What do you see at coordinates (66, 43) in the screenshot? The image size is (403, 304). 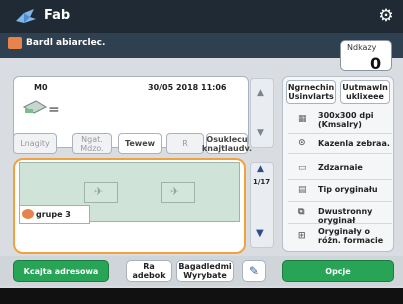 I see `notice-text: Bardl abiarclec.` at bounding box center [66, 43].